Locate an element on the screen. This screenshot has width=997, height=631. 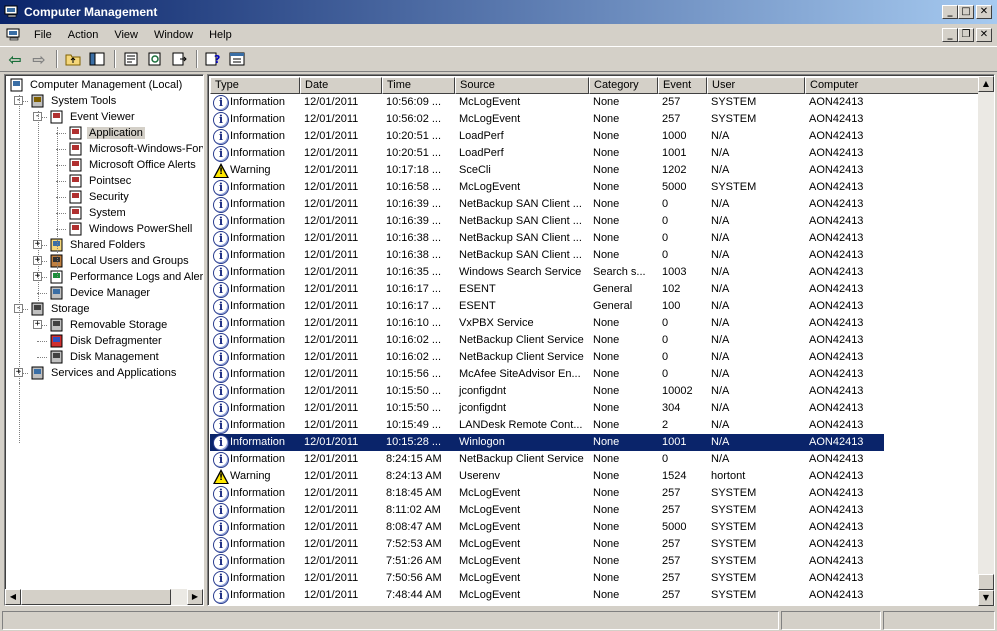
show-hide-action-pane-button is located at coordinates (237, 59).